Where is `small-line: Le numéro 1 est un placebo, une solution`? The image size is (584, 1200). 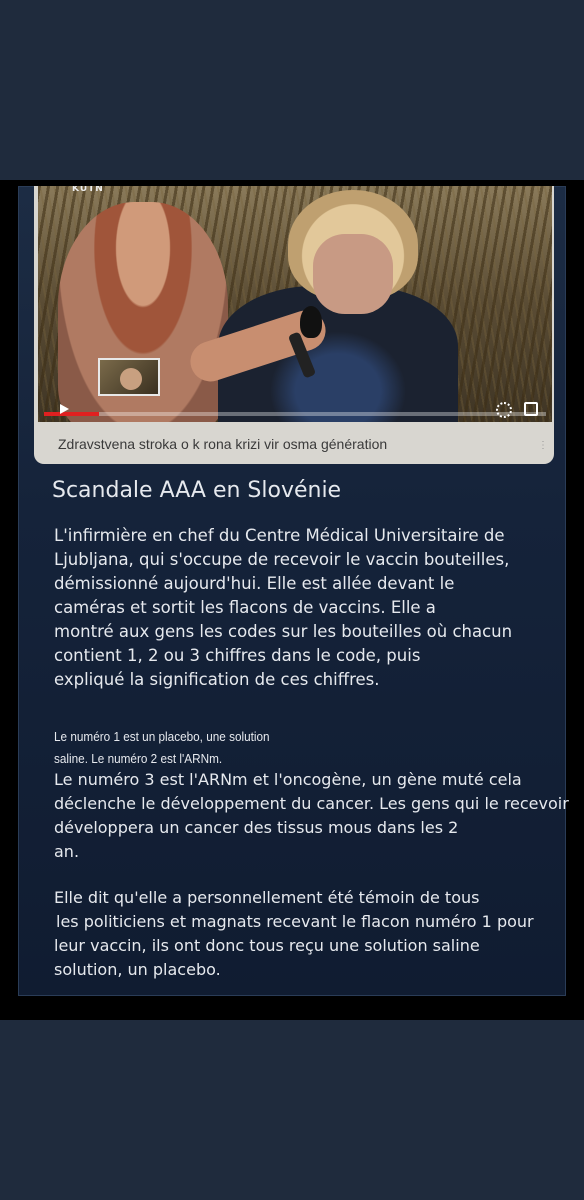 small-line: Le numéro 1 est un placebo, une solution is located at coordinates (162, 737).